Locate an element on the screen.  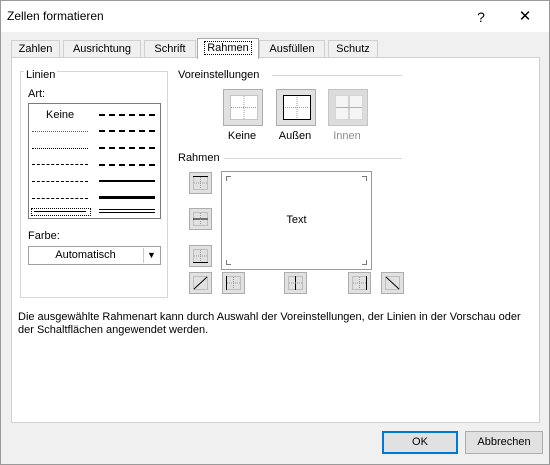
tab-ausrichtung: Ausrichtung is located at coordinates (102, 49).